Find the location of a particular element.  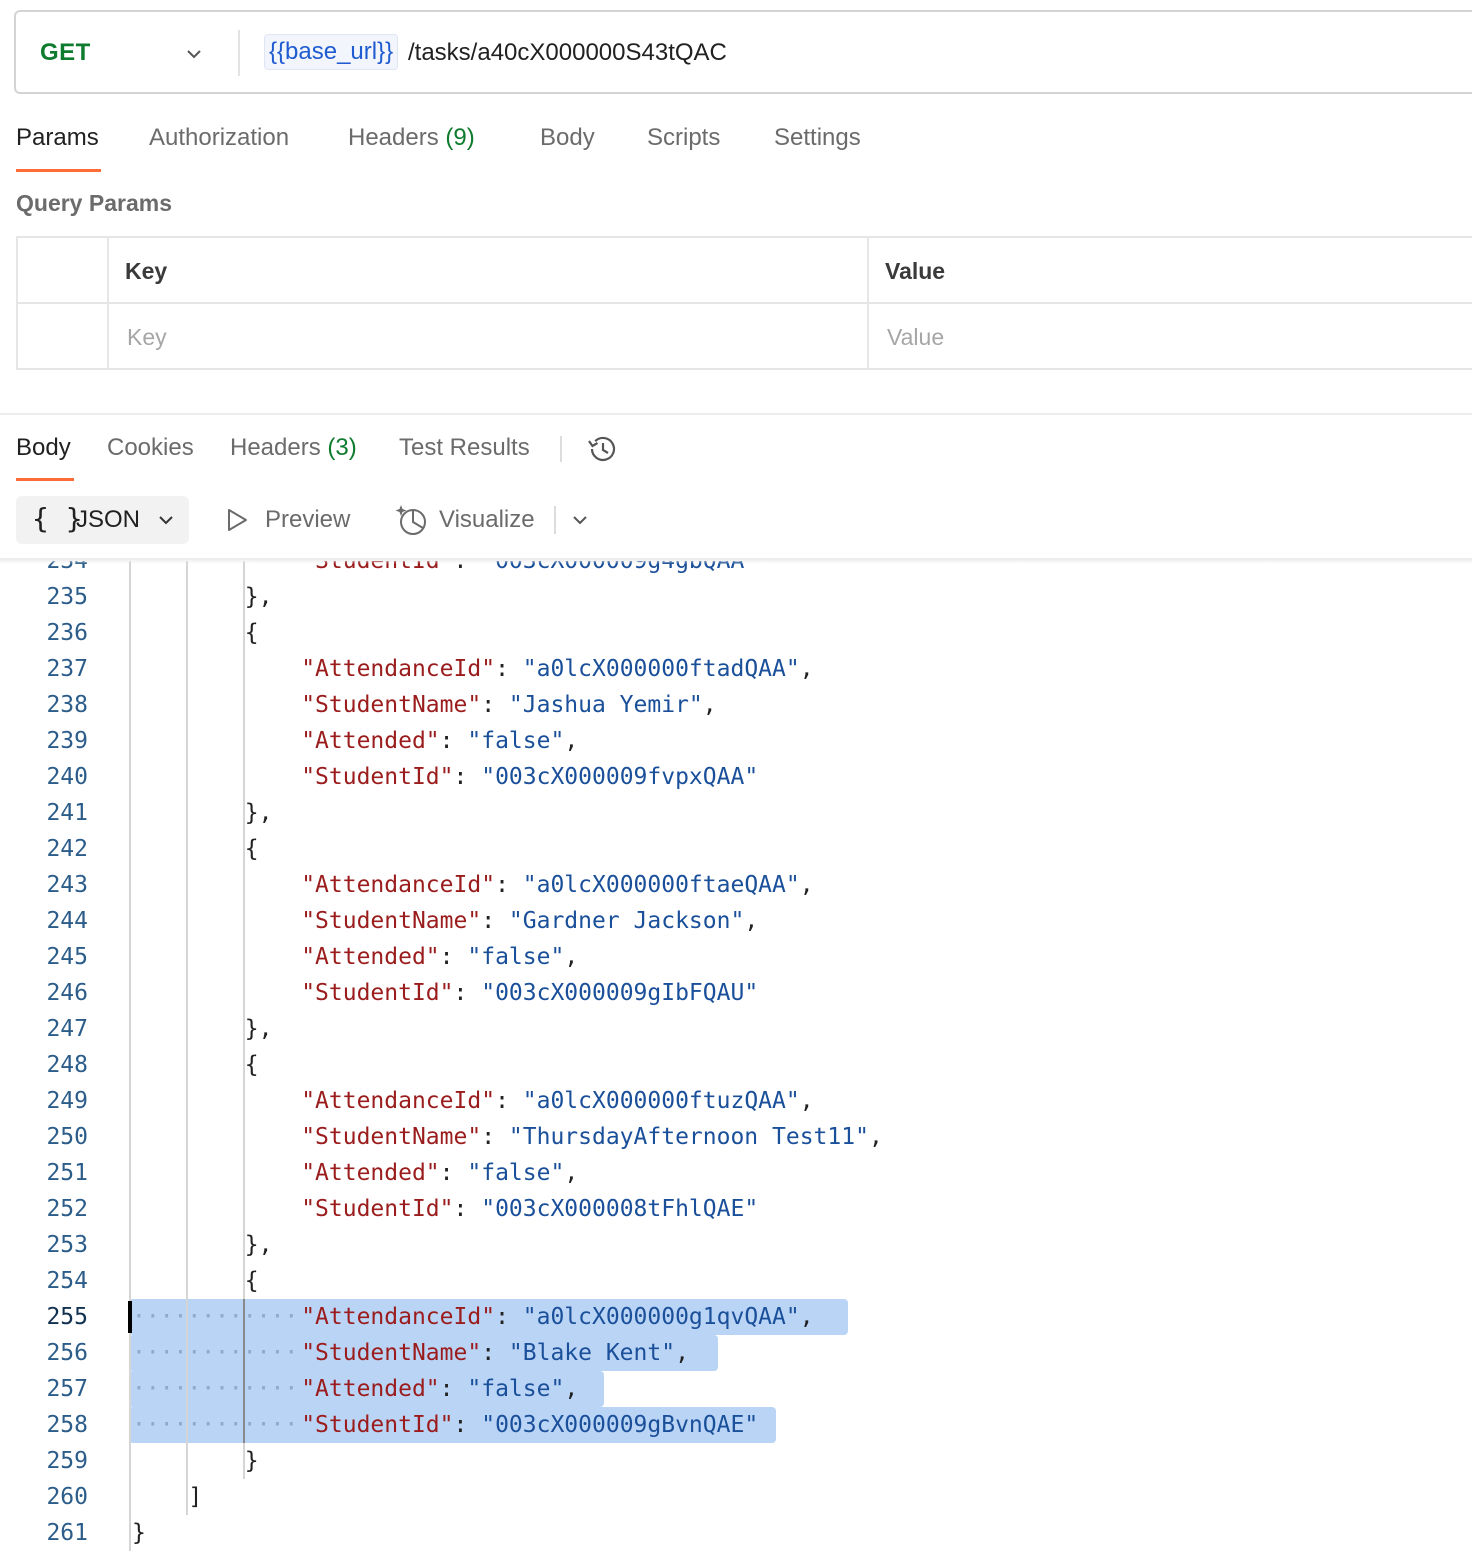

active-tab-indicator is located at coordinates (45, 479).